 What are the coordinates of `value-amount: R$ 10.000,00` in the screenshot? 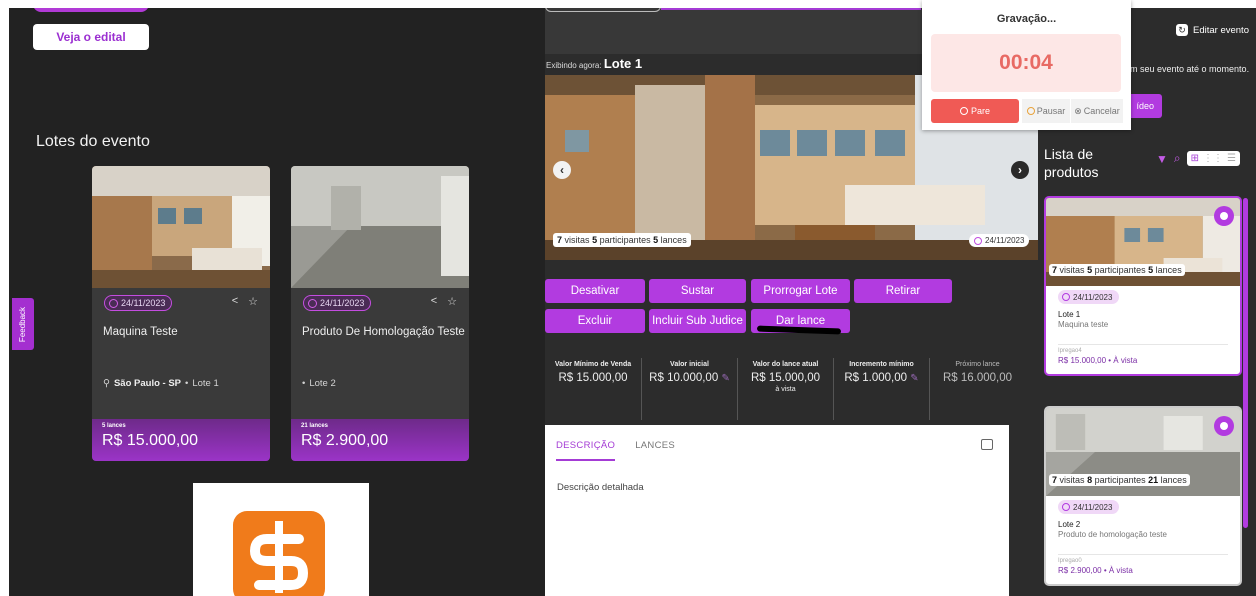 It's located at (684, 378).